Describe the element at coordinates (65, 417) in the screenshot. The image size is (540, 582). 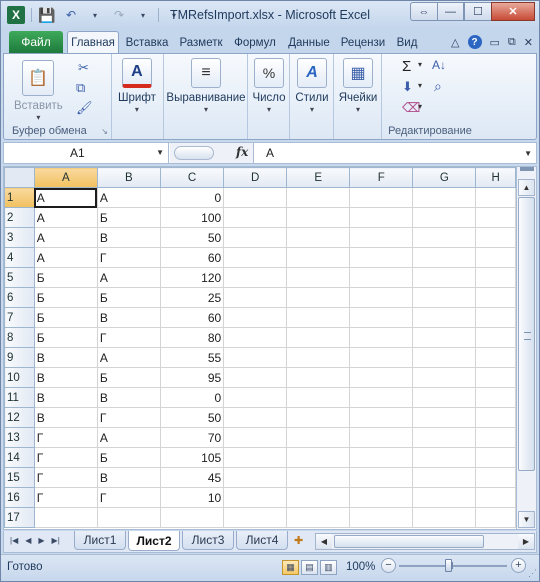
I see `cell-a: В` at that location.